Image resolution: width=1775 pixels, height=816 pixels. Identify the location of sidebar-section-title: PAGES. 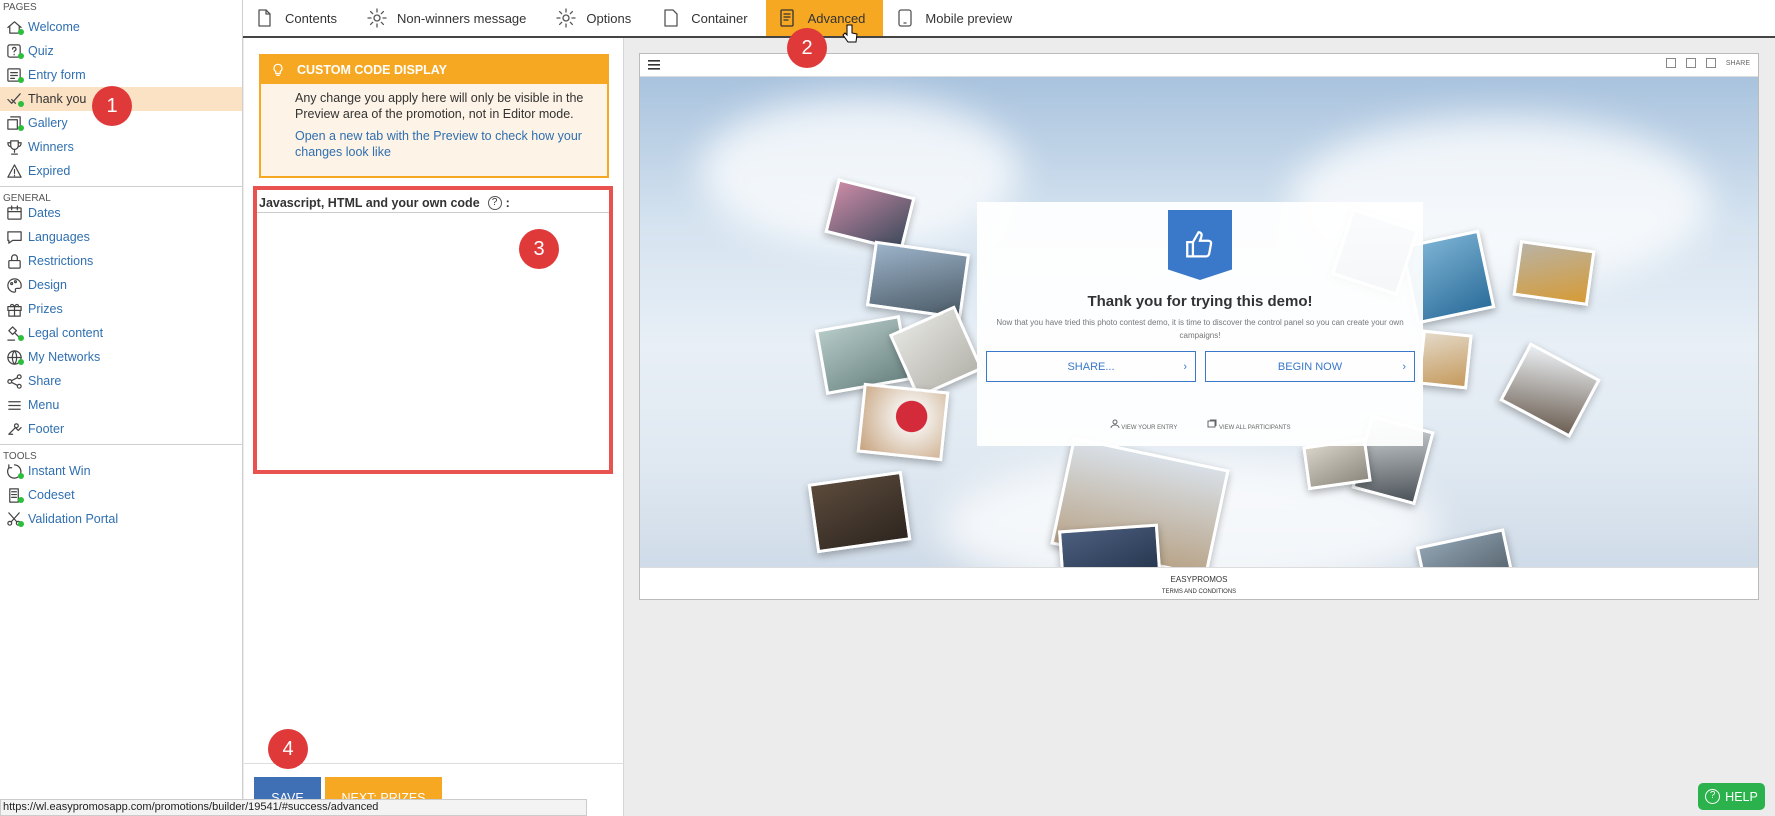
(20, 7).